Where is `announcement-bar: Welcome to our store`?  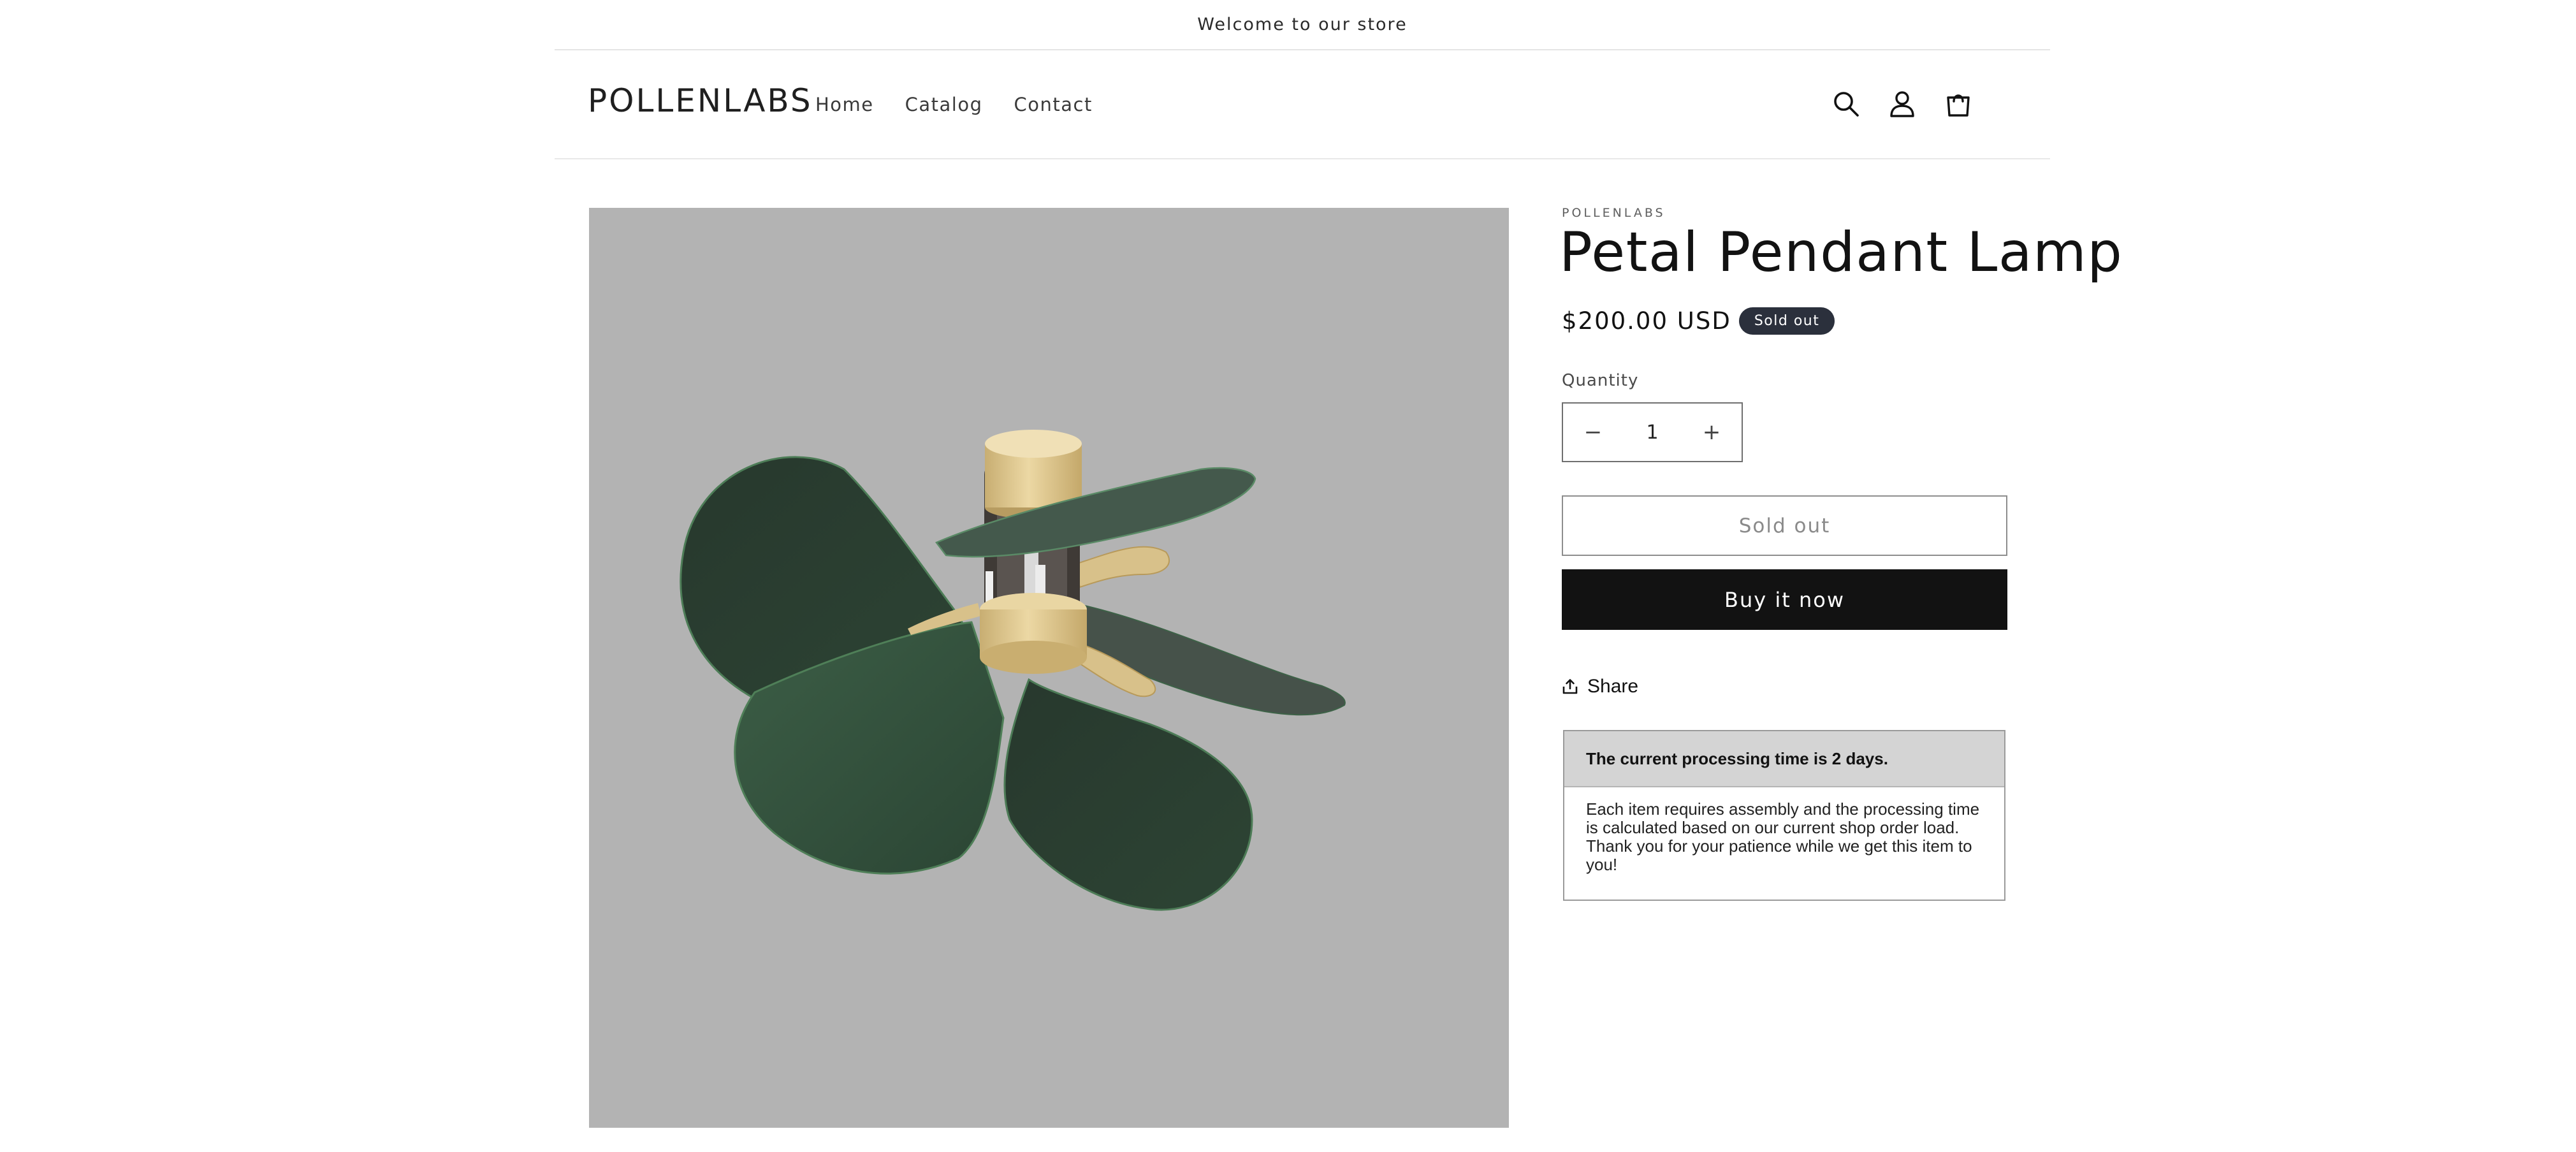 announcement-bar: Welcome to our store is located at coordinates (1302, 25).